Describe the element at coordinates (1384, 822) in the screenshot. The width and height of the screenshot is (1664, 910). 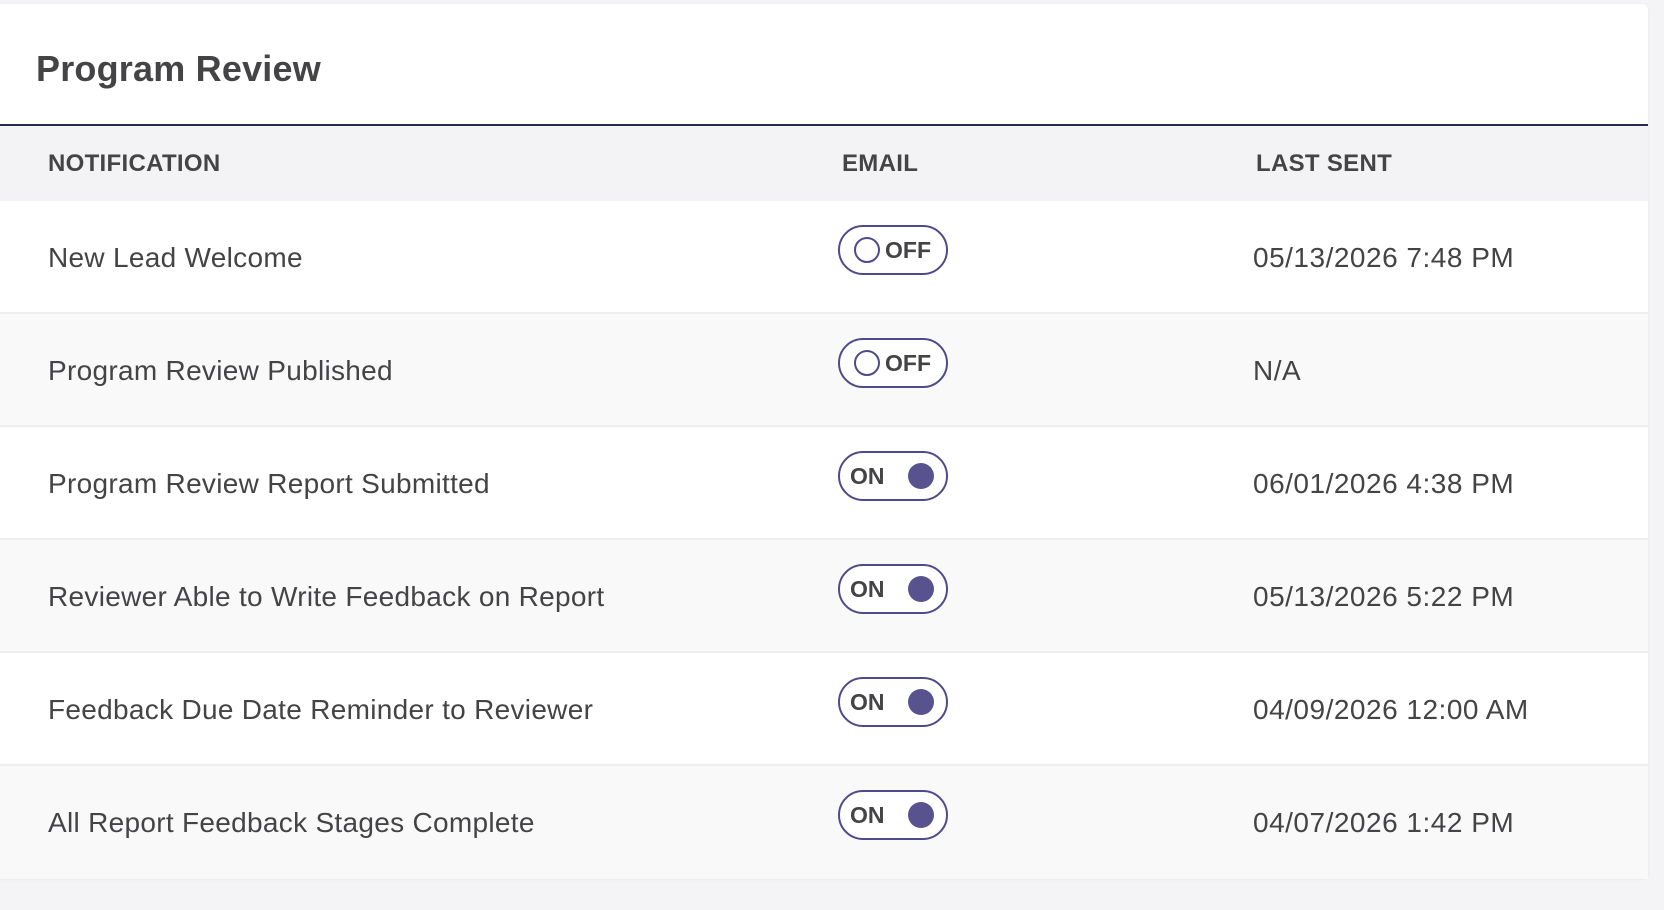
I see `last-sent-value: 04/07/2026 1:42 PM` at that location.